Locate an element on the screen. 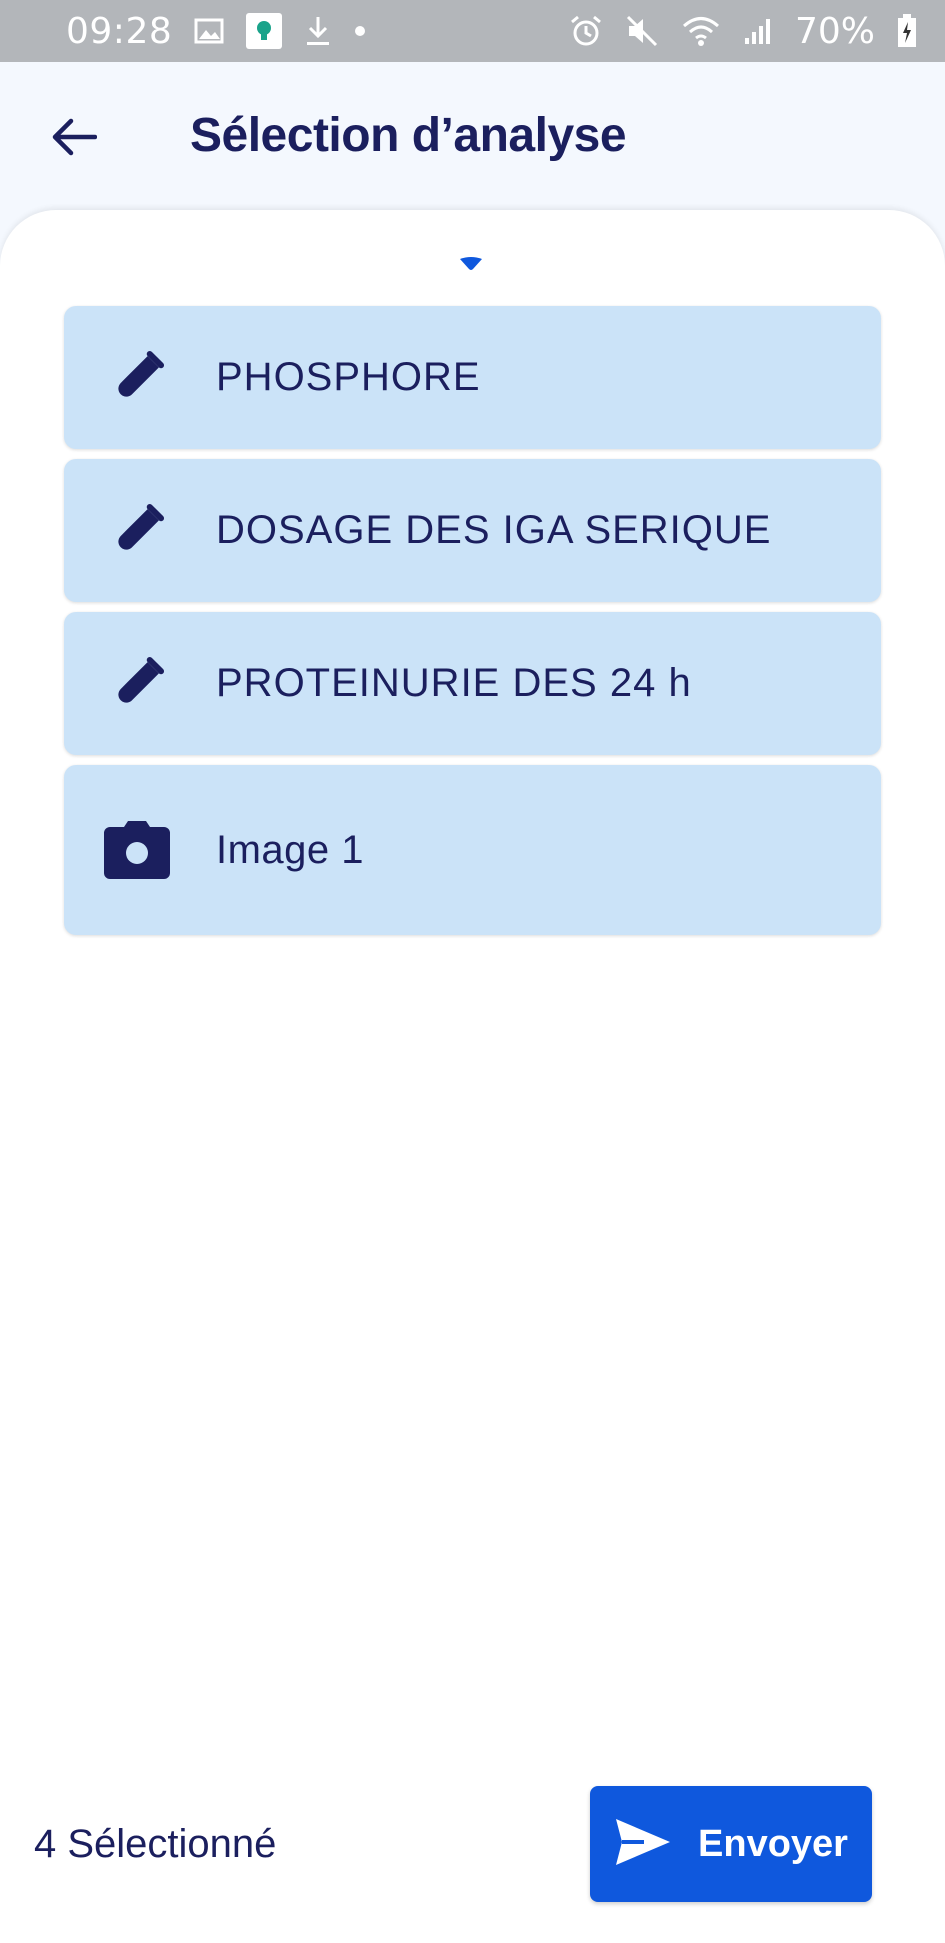  app-notification-icon is located at coordinates (264, 31).